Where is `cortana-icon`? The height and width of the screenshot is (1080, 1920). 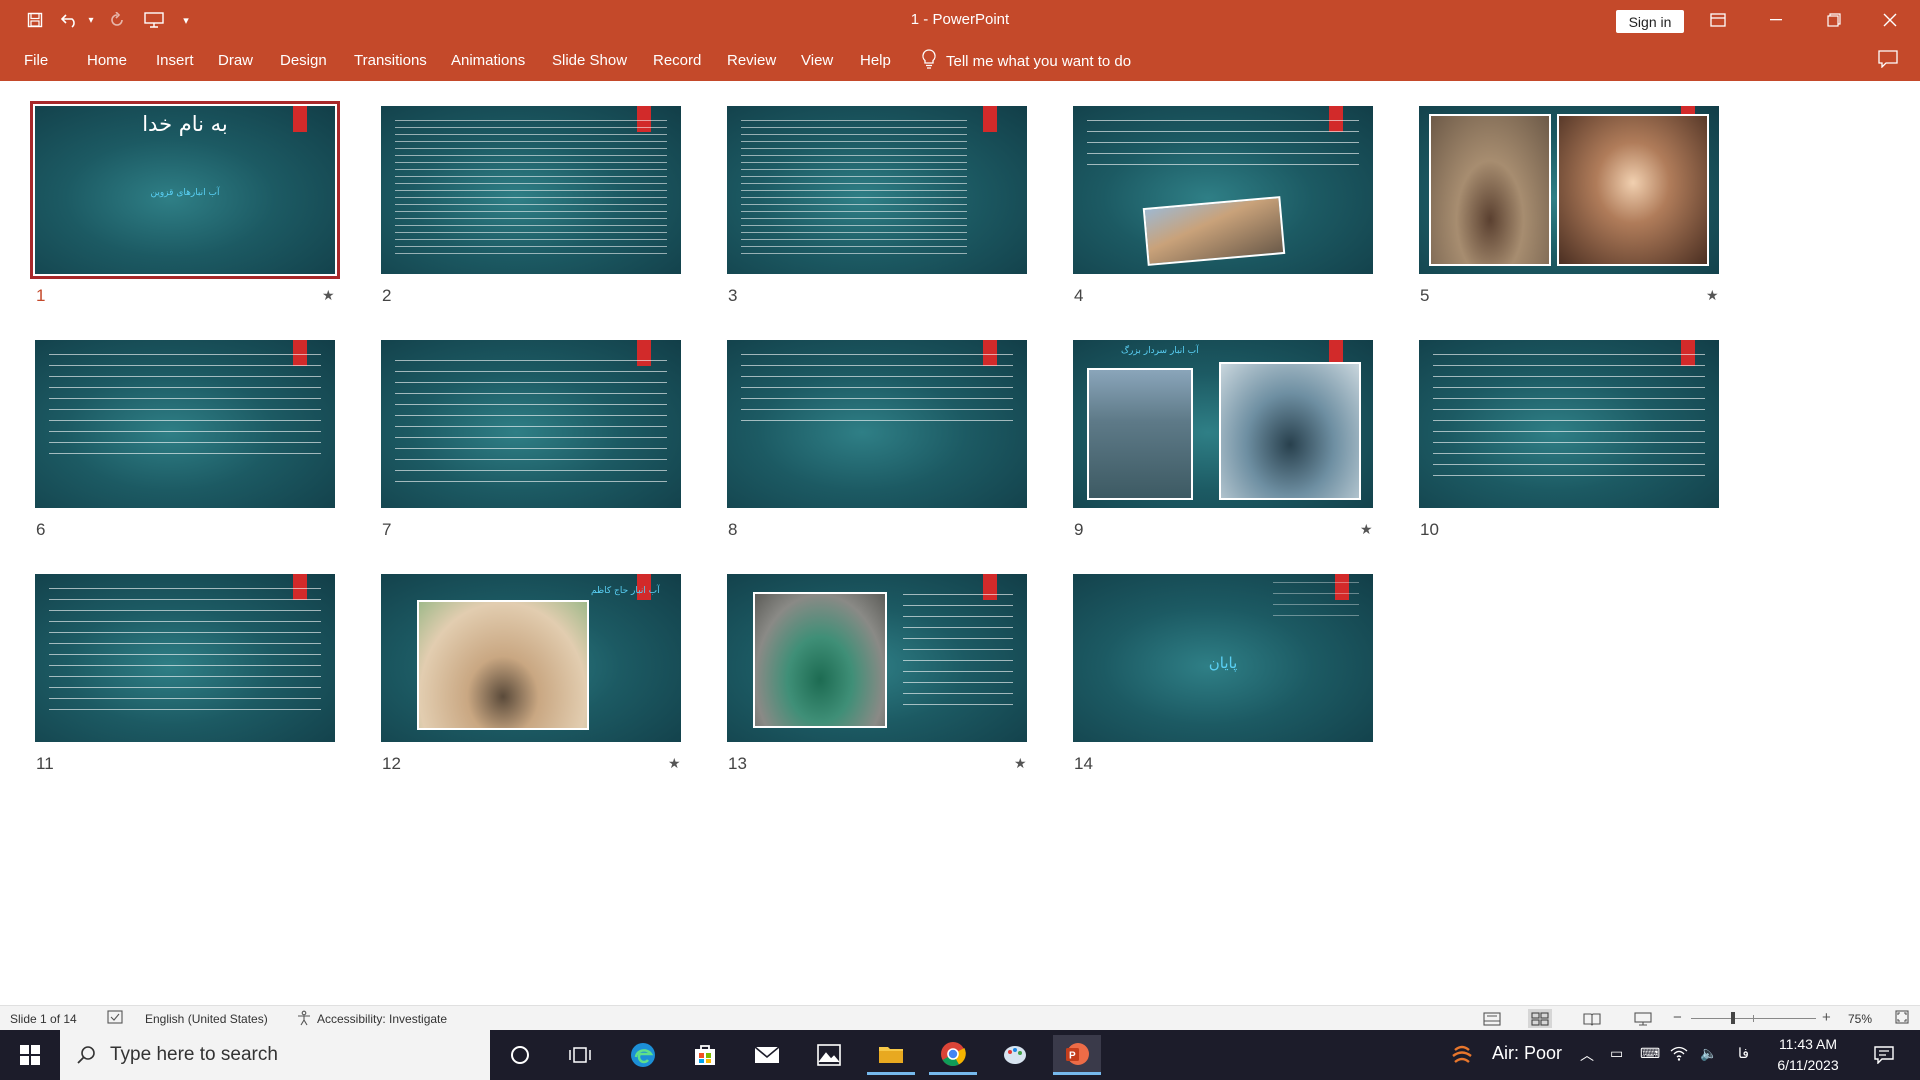
cortana-icon is located at coordinates (520, 1055).